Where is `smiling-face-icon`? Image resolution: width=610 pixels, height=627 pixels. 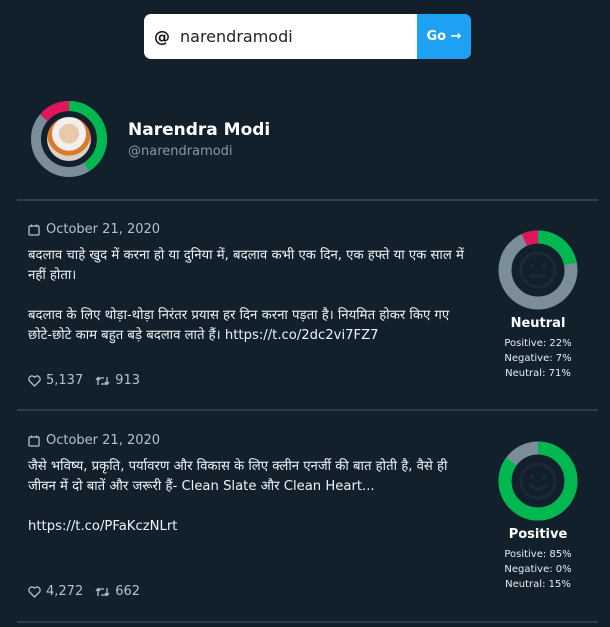
smiling-face-icon is located at coordinates (538, 481).